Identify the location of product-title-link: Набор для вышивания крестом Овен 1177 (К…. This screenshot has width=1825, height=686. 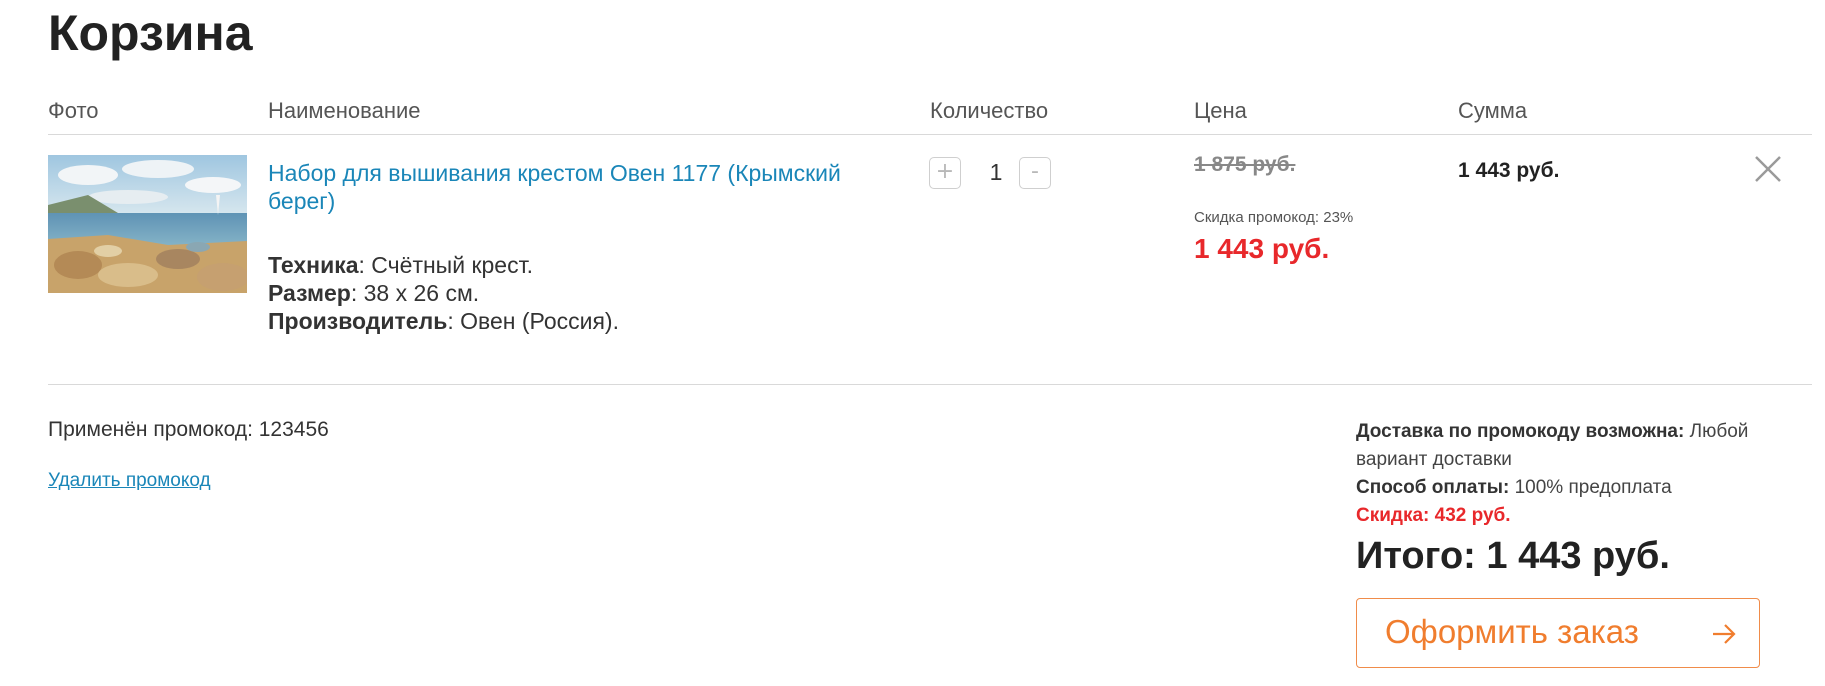
(588, 187).